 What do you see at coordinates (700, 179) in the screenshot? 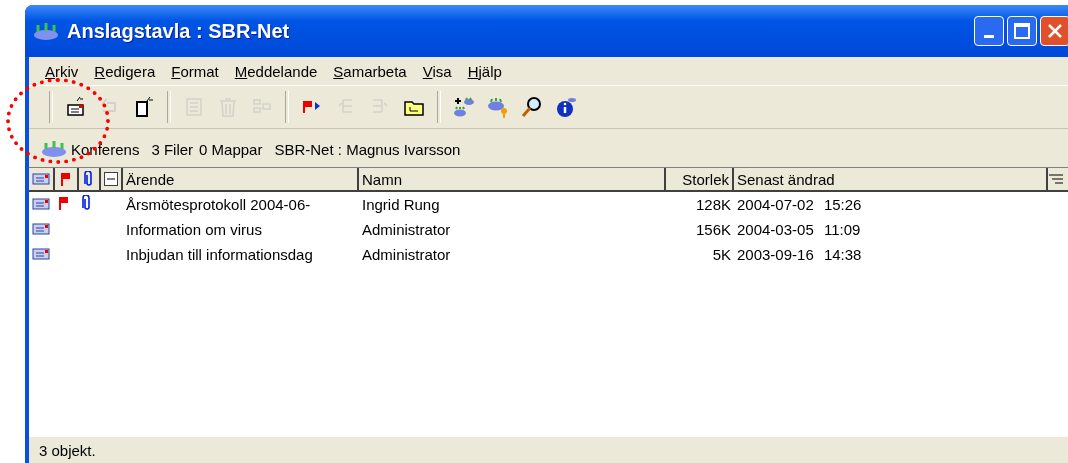
I see `column-header: Storlek` at bounding box center [700, 179].